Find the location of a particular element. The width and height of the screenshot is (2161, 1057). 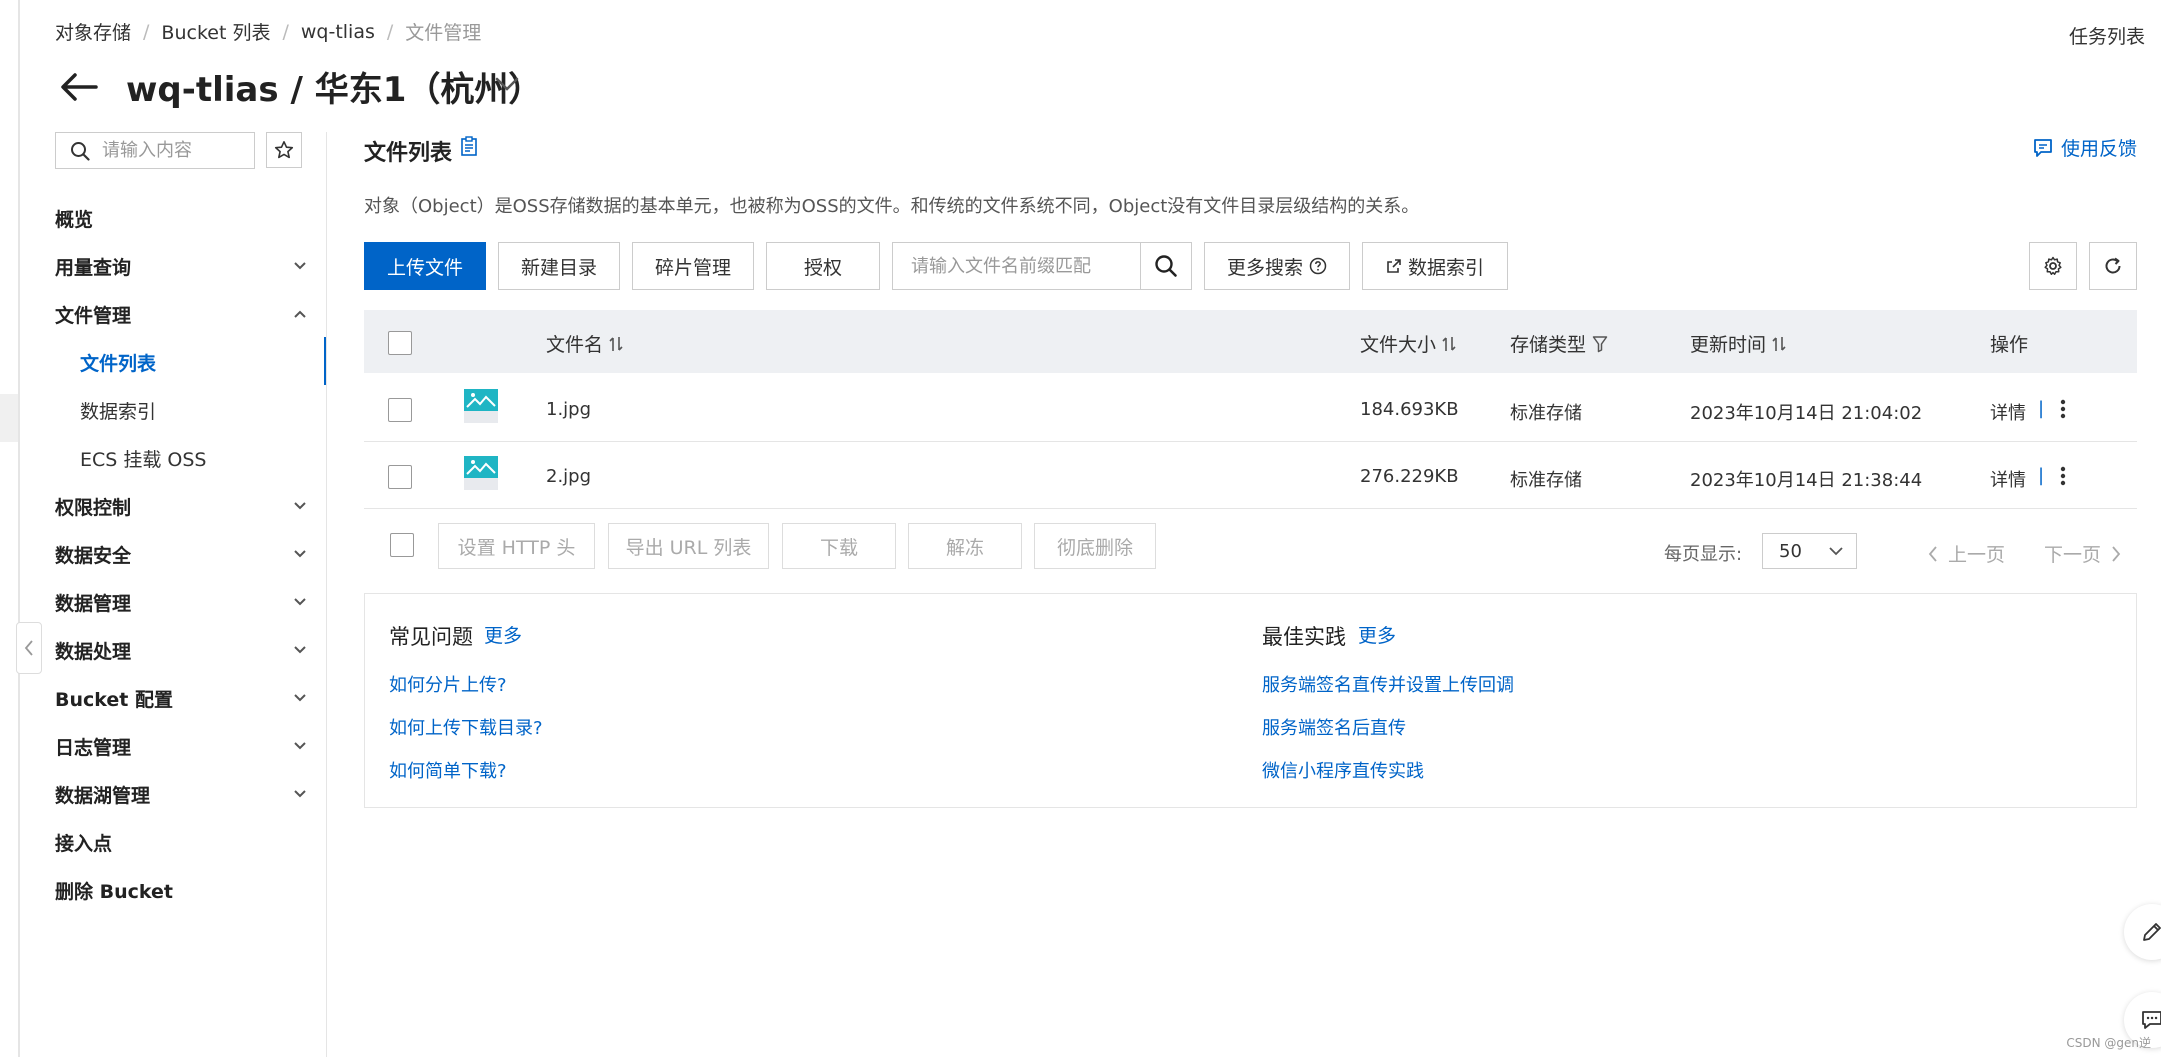

sidebar-item-usage: 用量查询 is located at coordinates (185, 266).